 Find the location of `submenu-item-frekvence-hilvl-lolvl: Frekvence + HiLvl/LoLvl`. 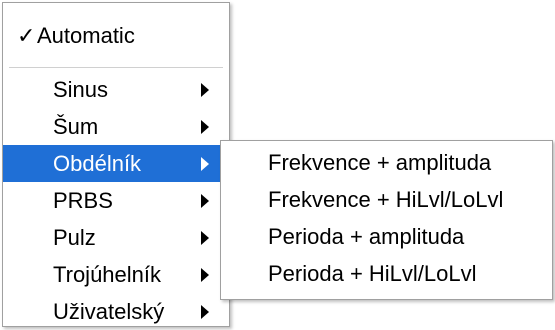

submenu-item-frekvence-hilvl-lolvl: Frekvence + HiLvl/LoLvl is located at coordinates (386, 199).